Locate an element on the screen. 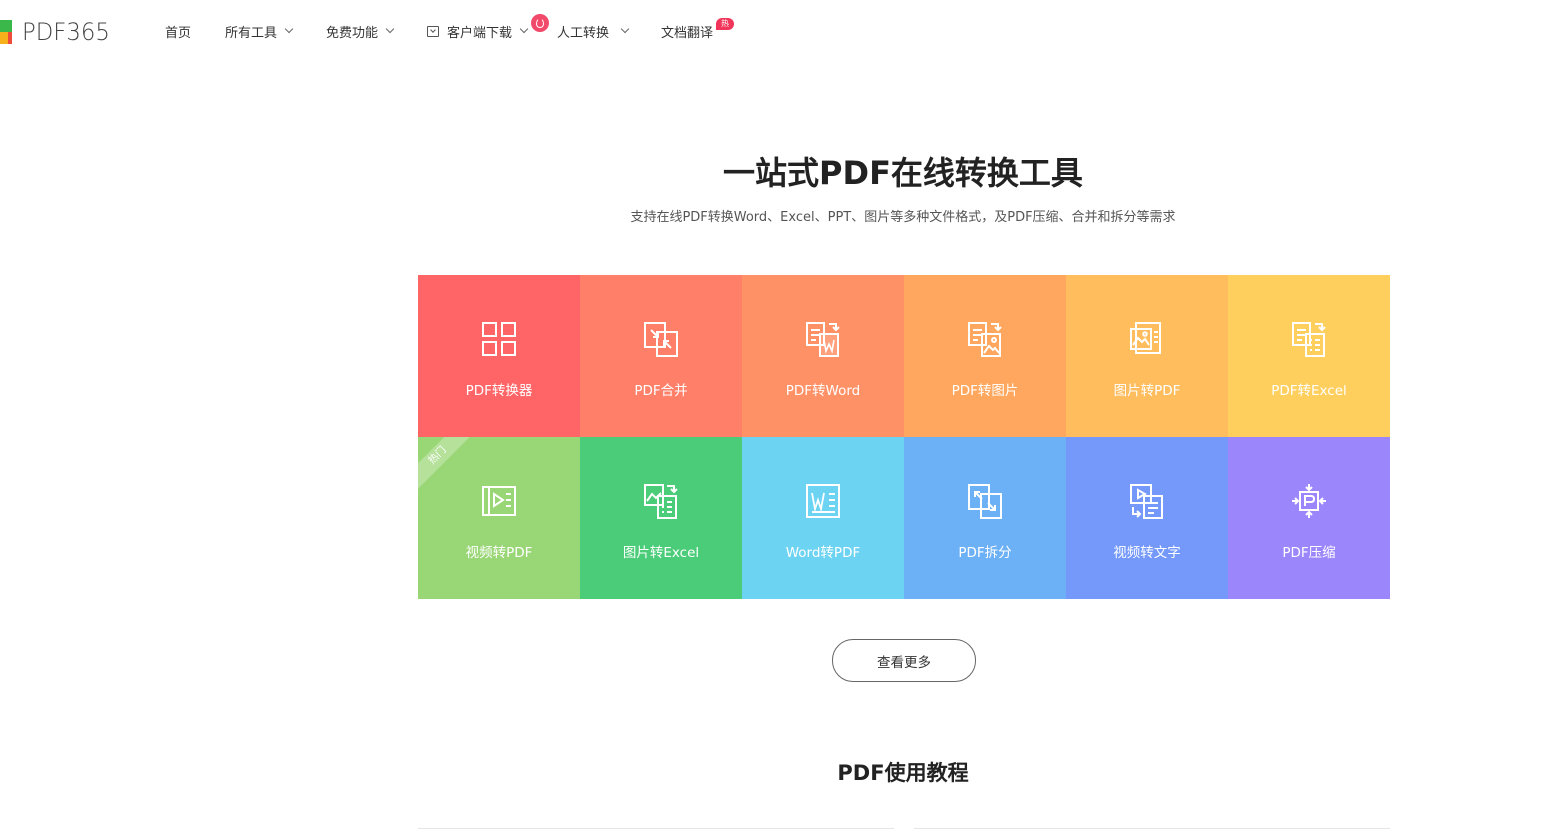 The image size is (1556, 832). nav-free-features: 免费功能 is located at coordinates (360, 31).